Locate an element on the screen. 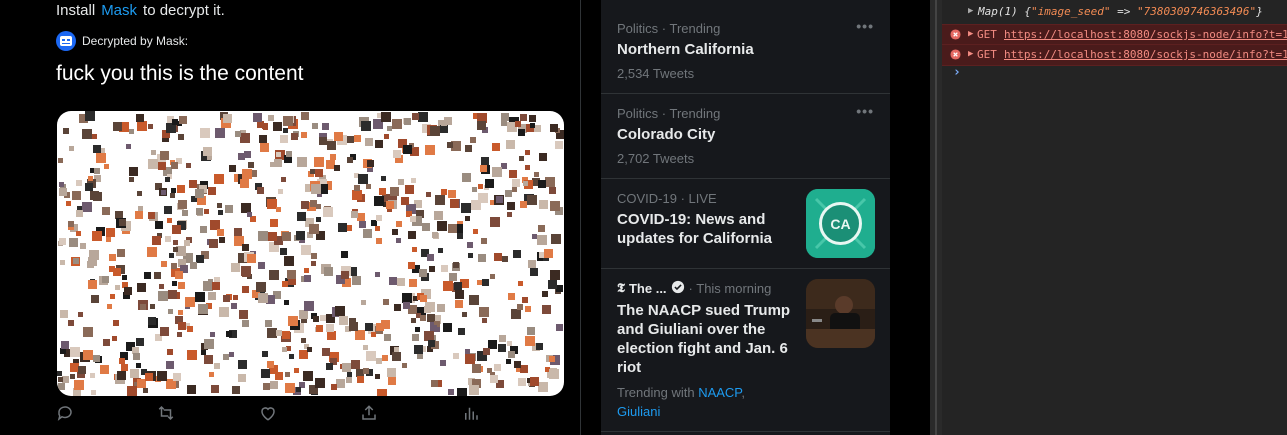  install-prefix: Install is located at coordinates (76, 10).